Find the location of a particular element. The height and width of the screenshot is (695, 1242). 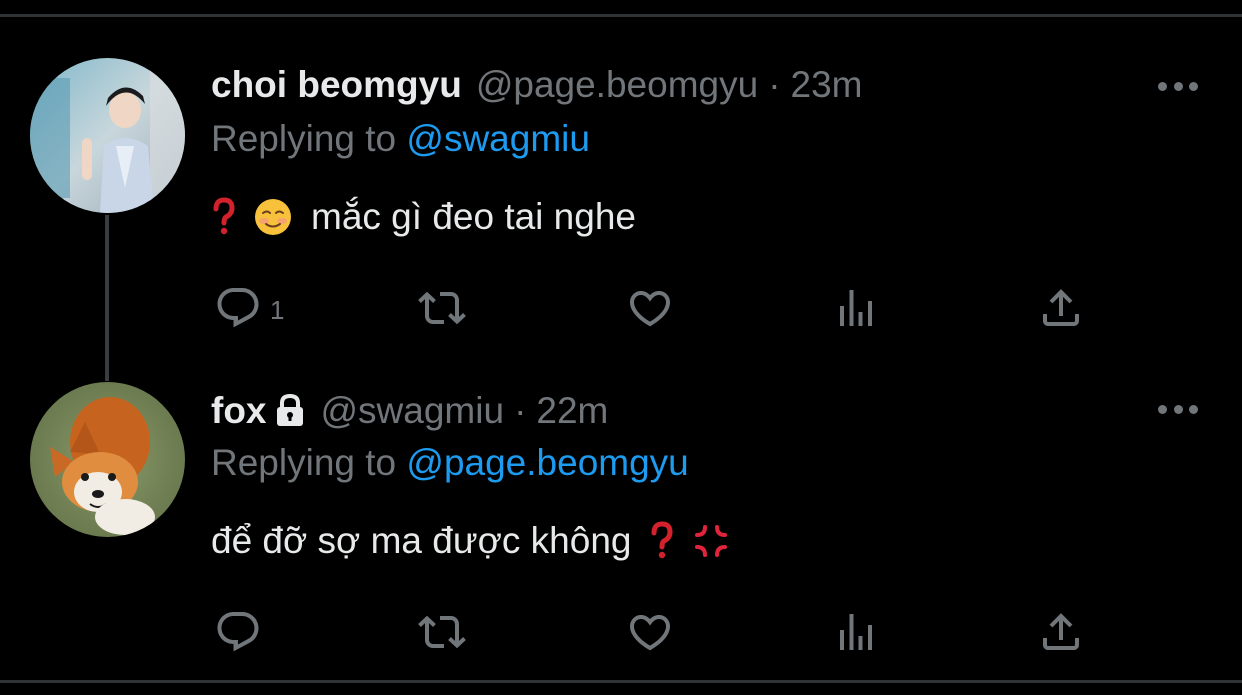

tweet-text: mắc gì đeo tai nghe is located at coordinates (473, 216).